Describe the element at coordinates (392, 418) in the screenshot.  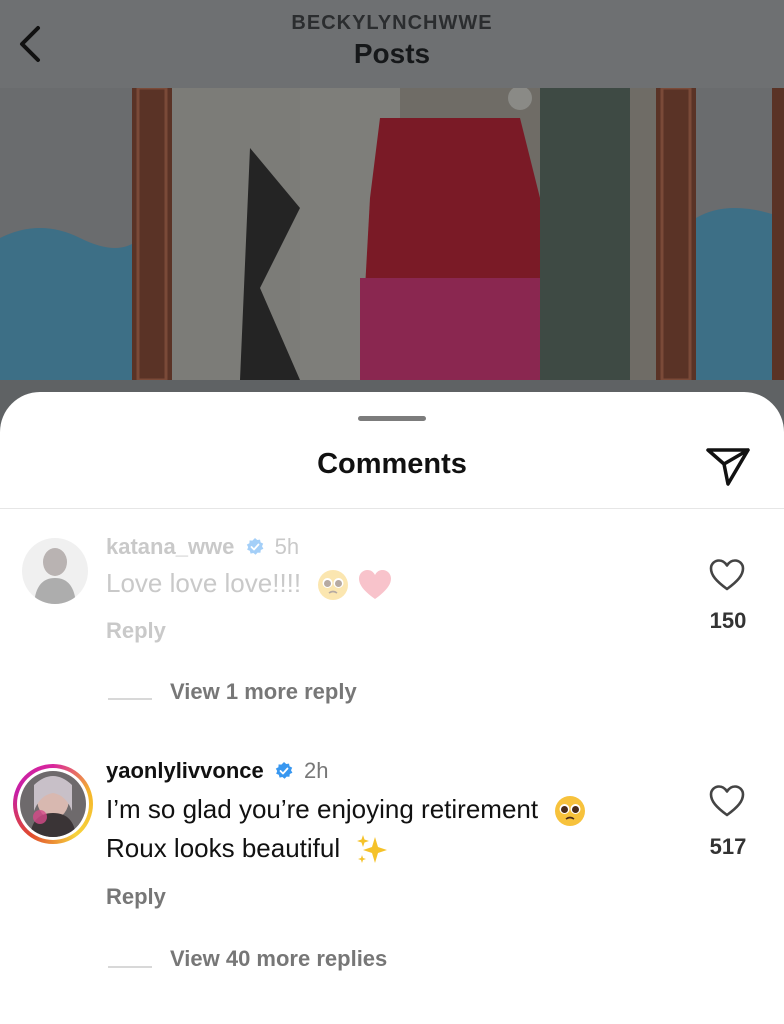
I see `sheet-drag-handle` at that location.